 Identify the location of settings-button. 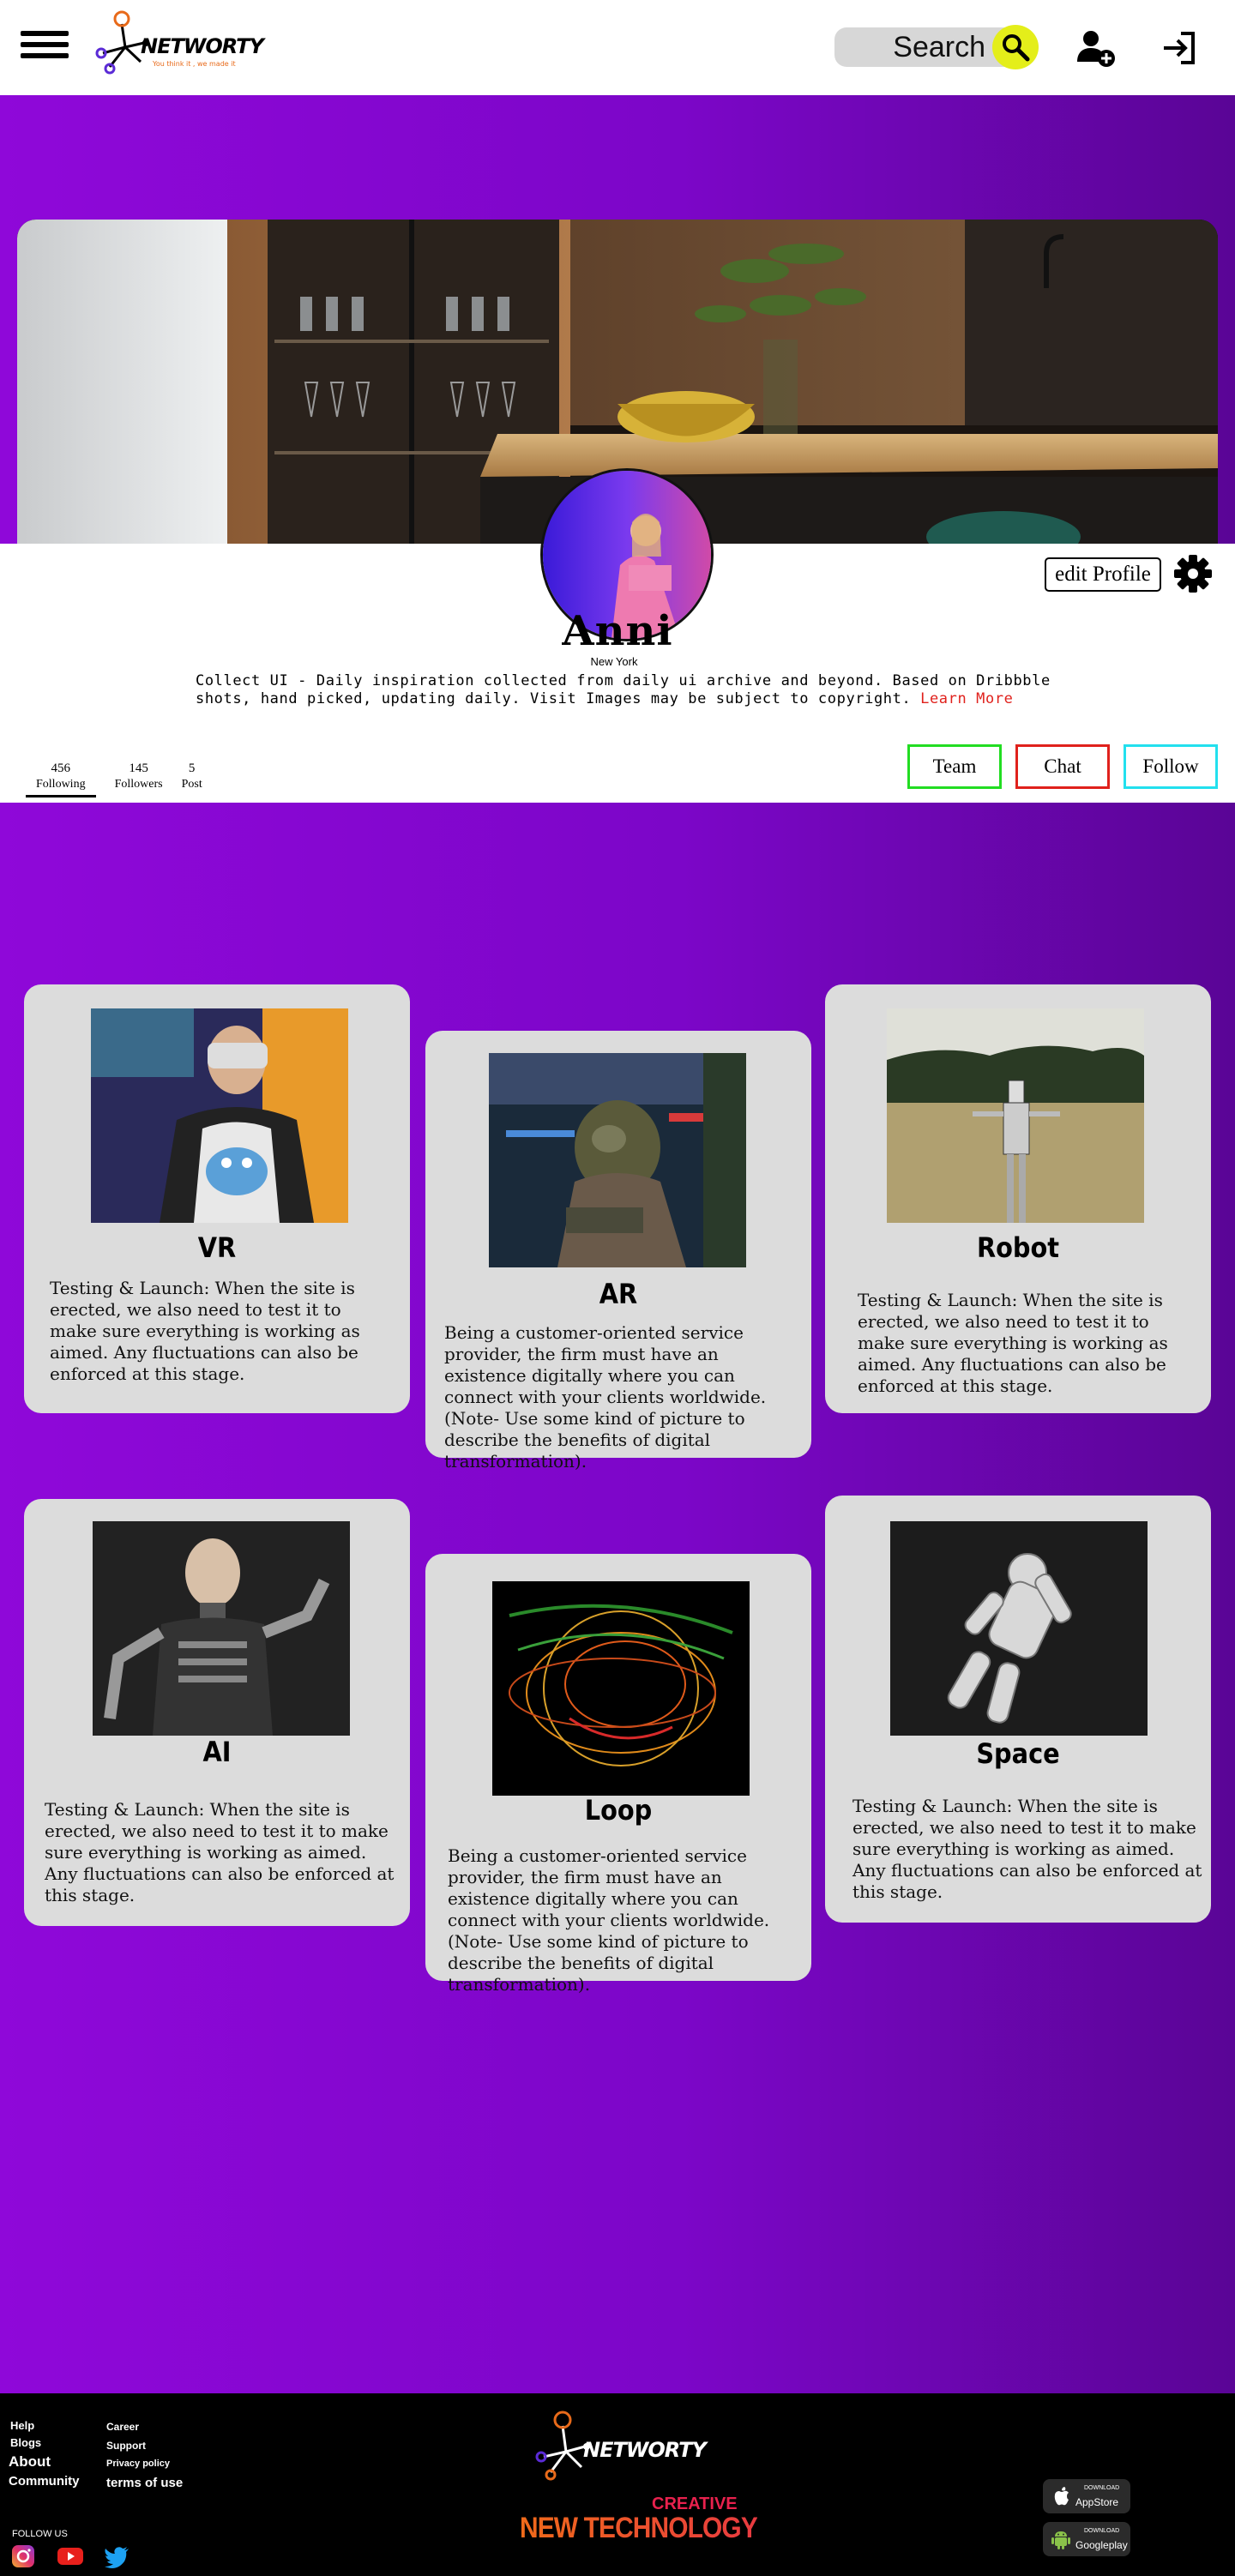
(1193, 573).